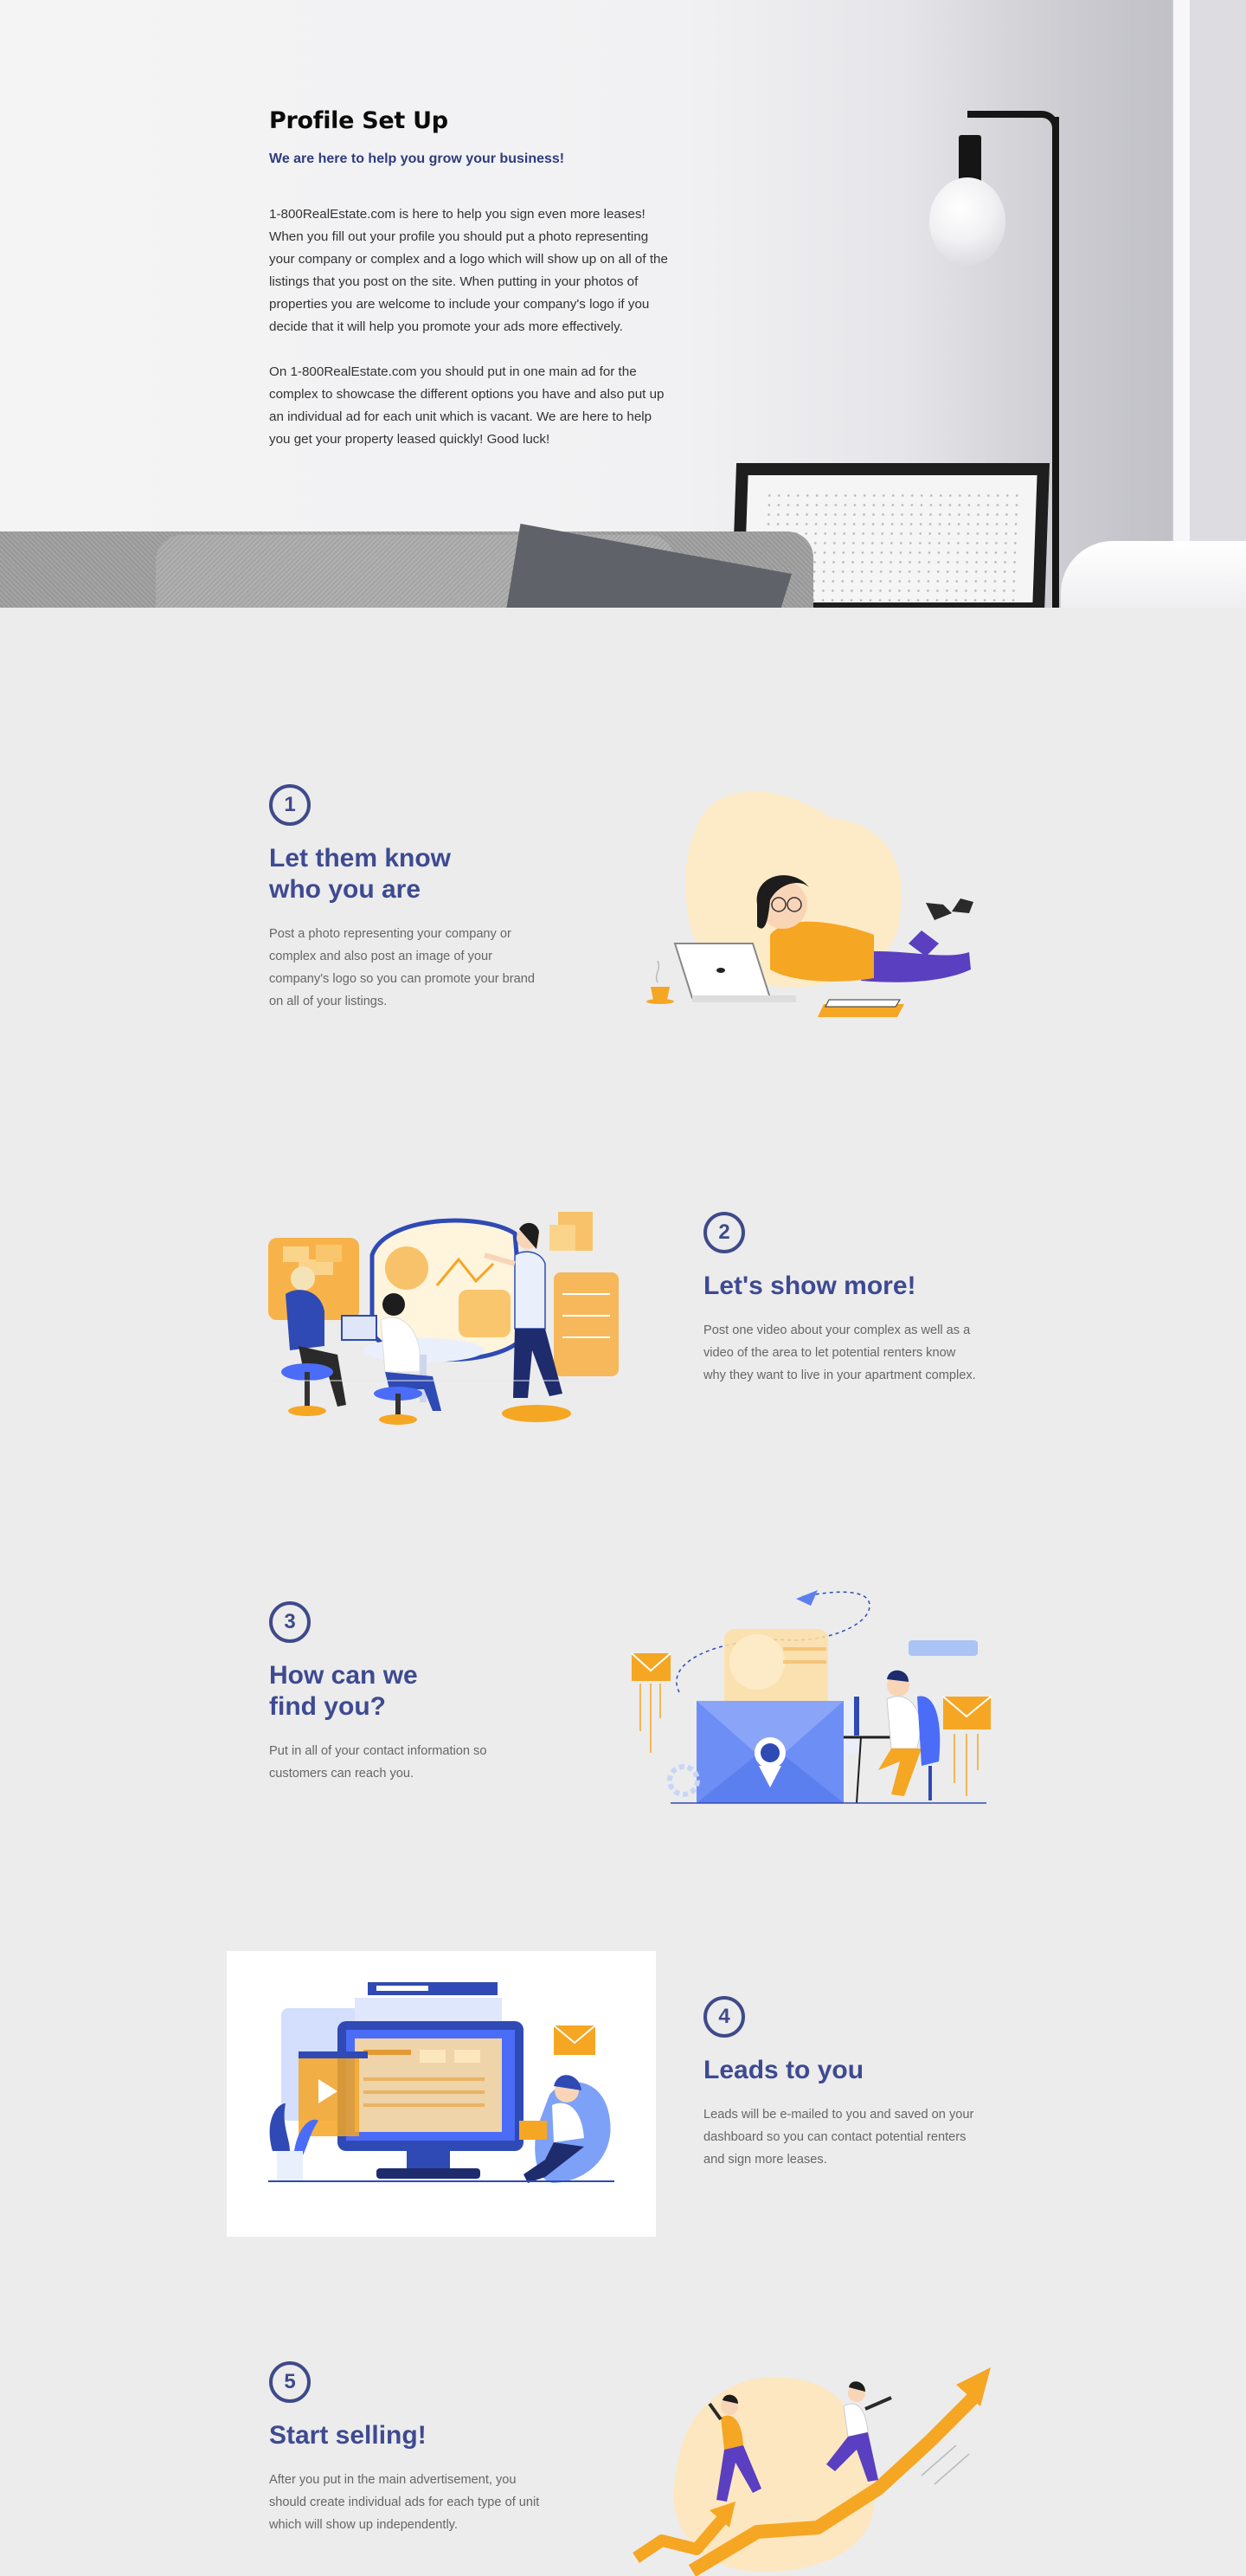 This screenshot has width=1246, height=2576. I want to click on team-presentation-illustration, so click(444, 1318).